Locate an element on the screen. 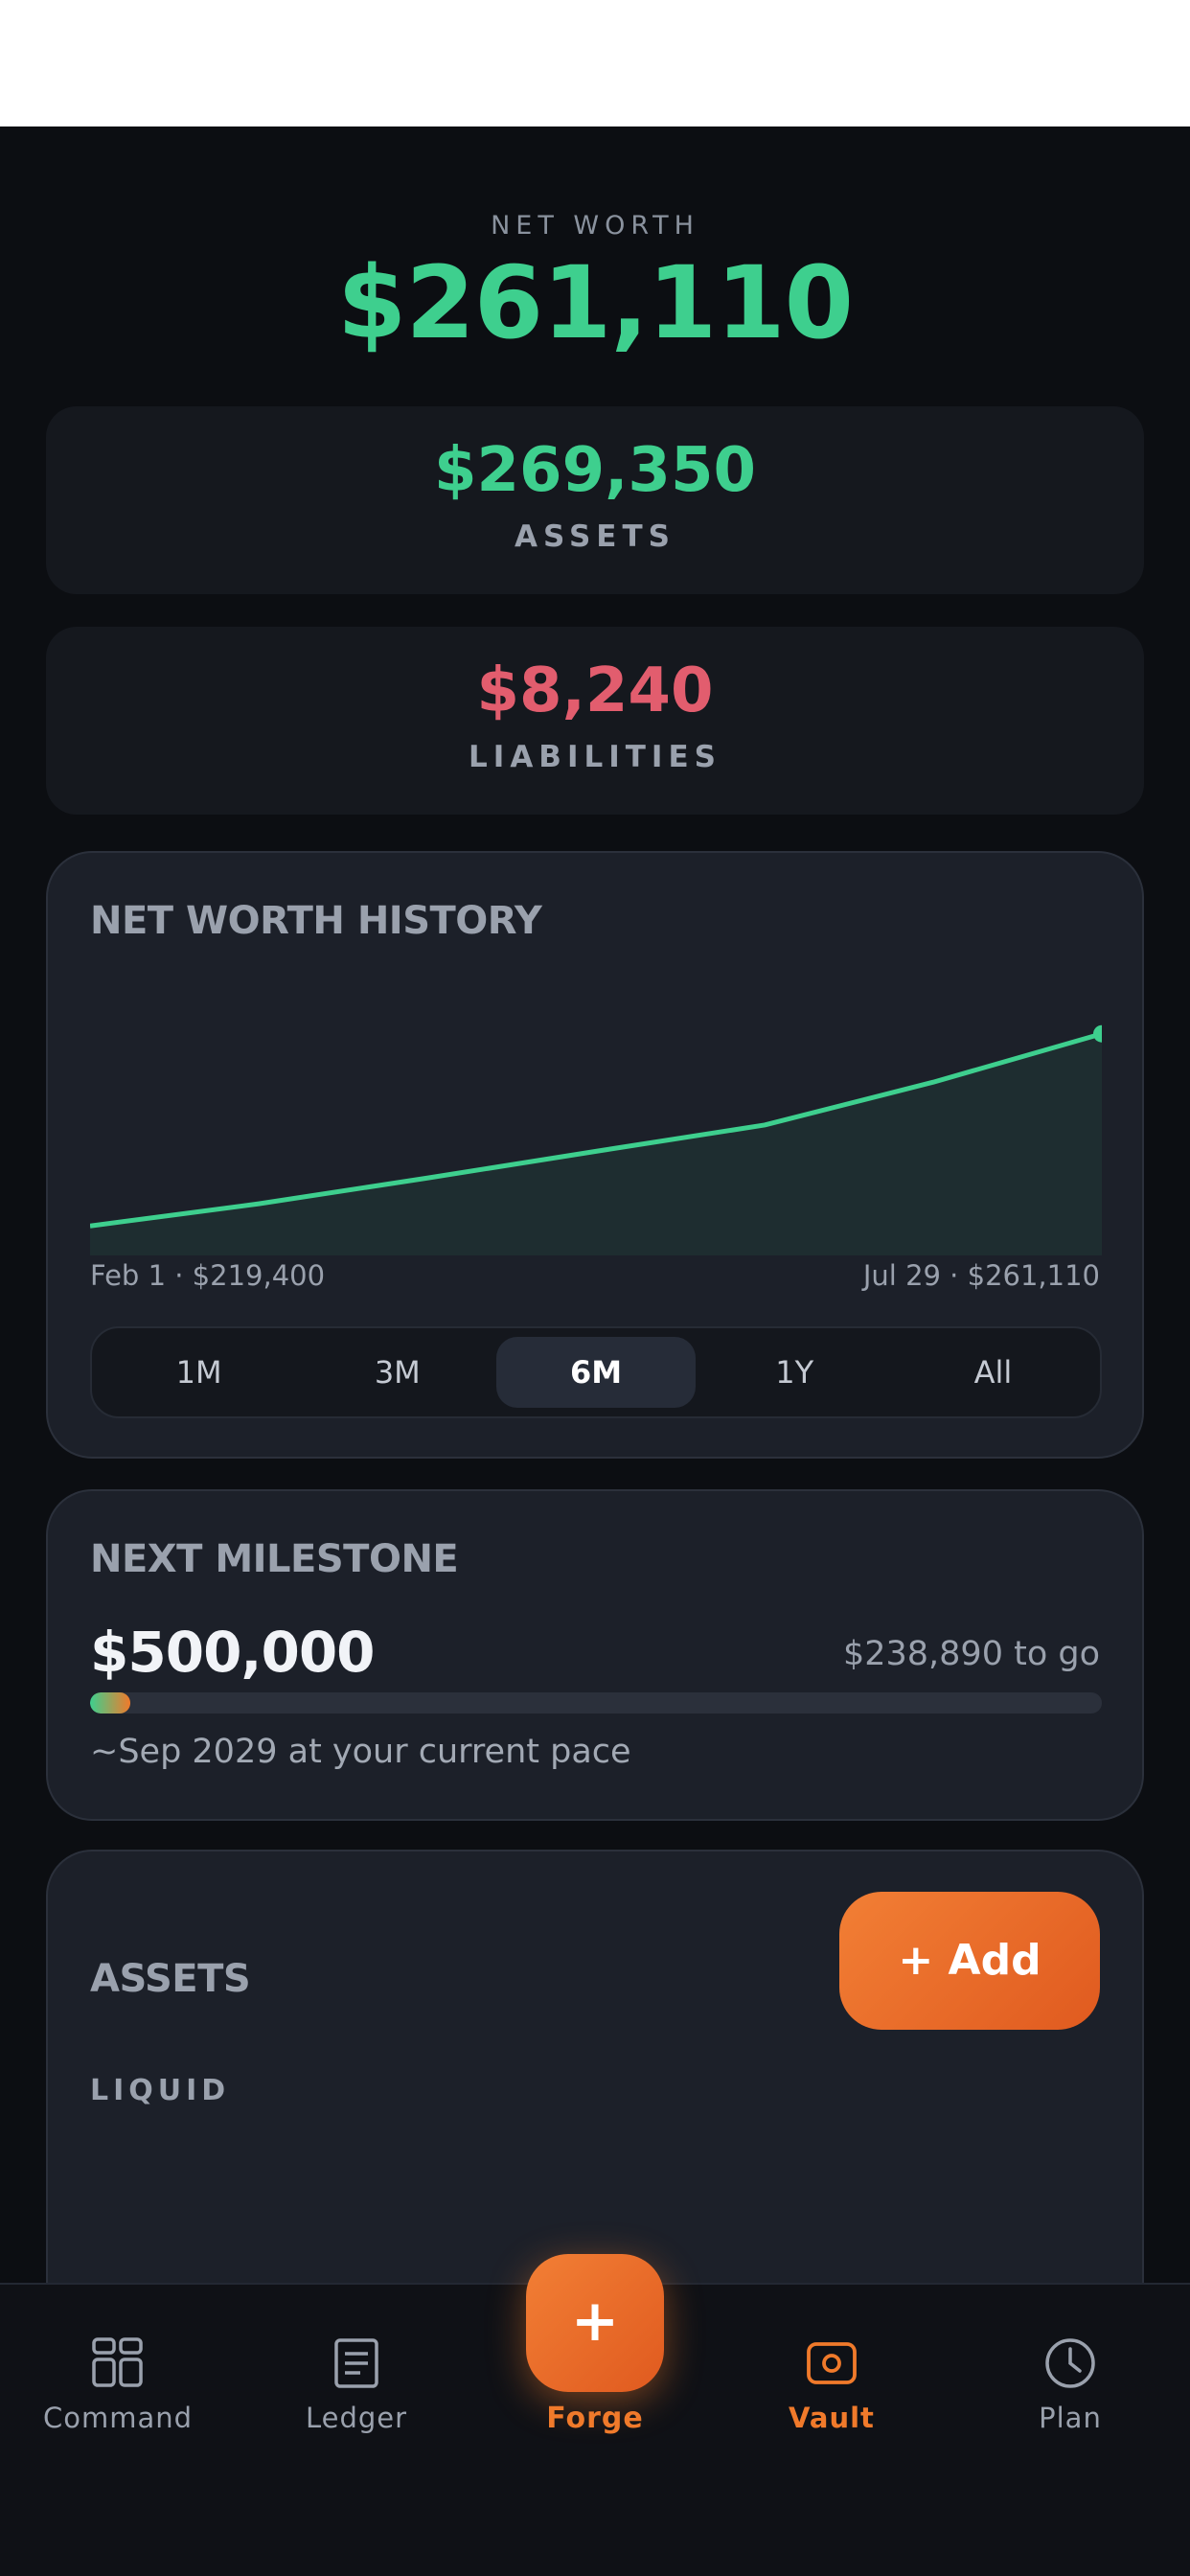 This screenshot has height=2576, width=1190. milestone-target: $500,000 is located at coordinates (233, 1652).